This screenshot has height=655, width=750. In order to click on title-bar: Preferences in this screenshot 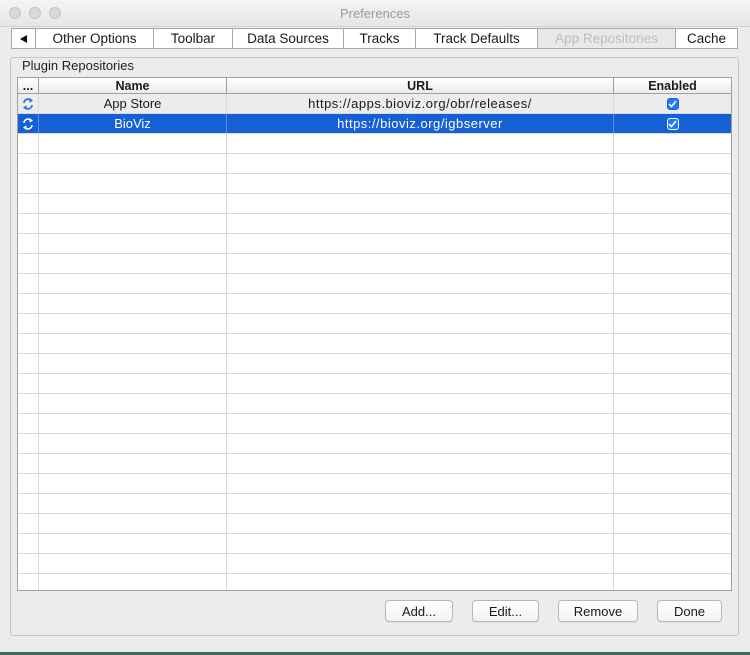, I will do `click(375, 13)`.